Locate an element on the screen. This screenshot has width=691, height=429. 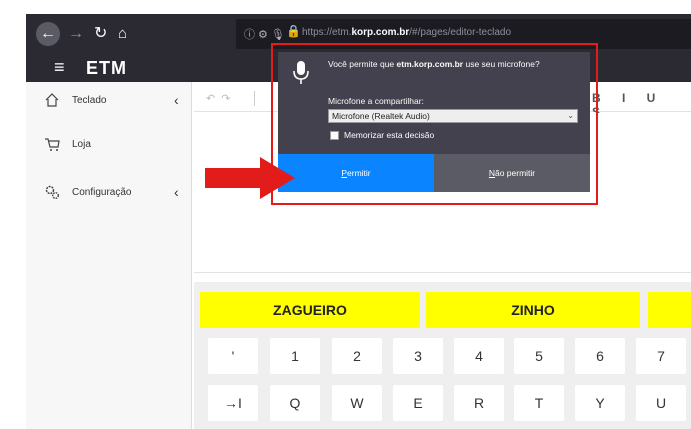
suggestion-1: ZAGUEIRO is located at coordinates (310, 310).